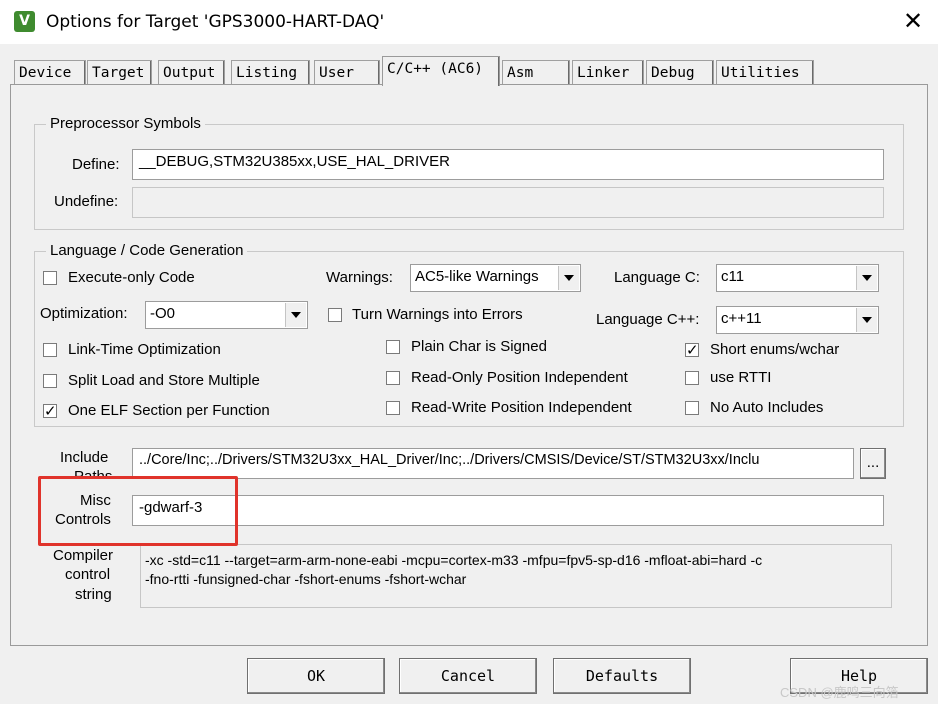 The image size is (938, 704). I want to click on tab-linker: Linker, so click(608, 72).